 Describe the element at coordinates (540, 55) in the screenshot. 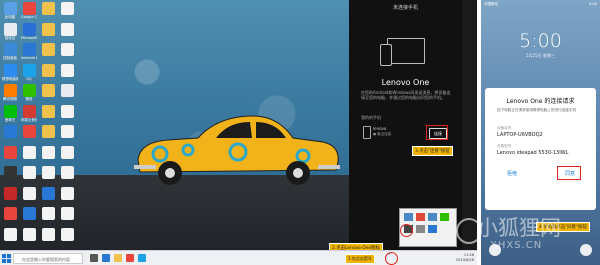

I see `phone-date: 5月25日 星期三` at that location.